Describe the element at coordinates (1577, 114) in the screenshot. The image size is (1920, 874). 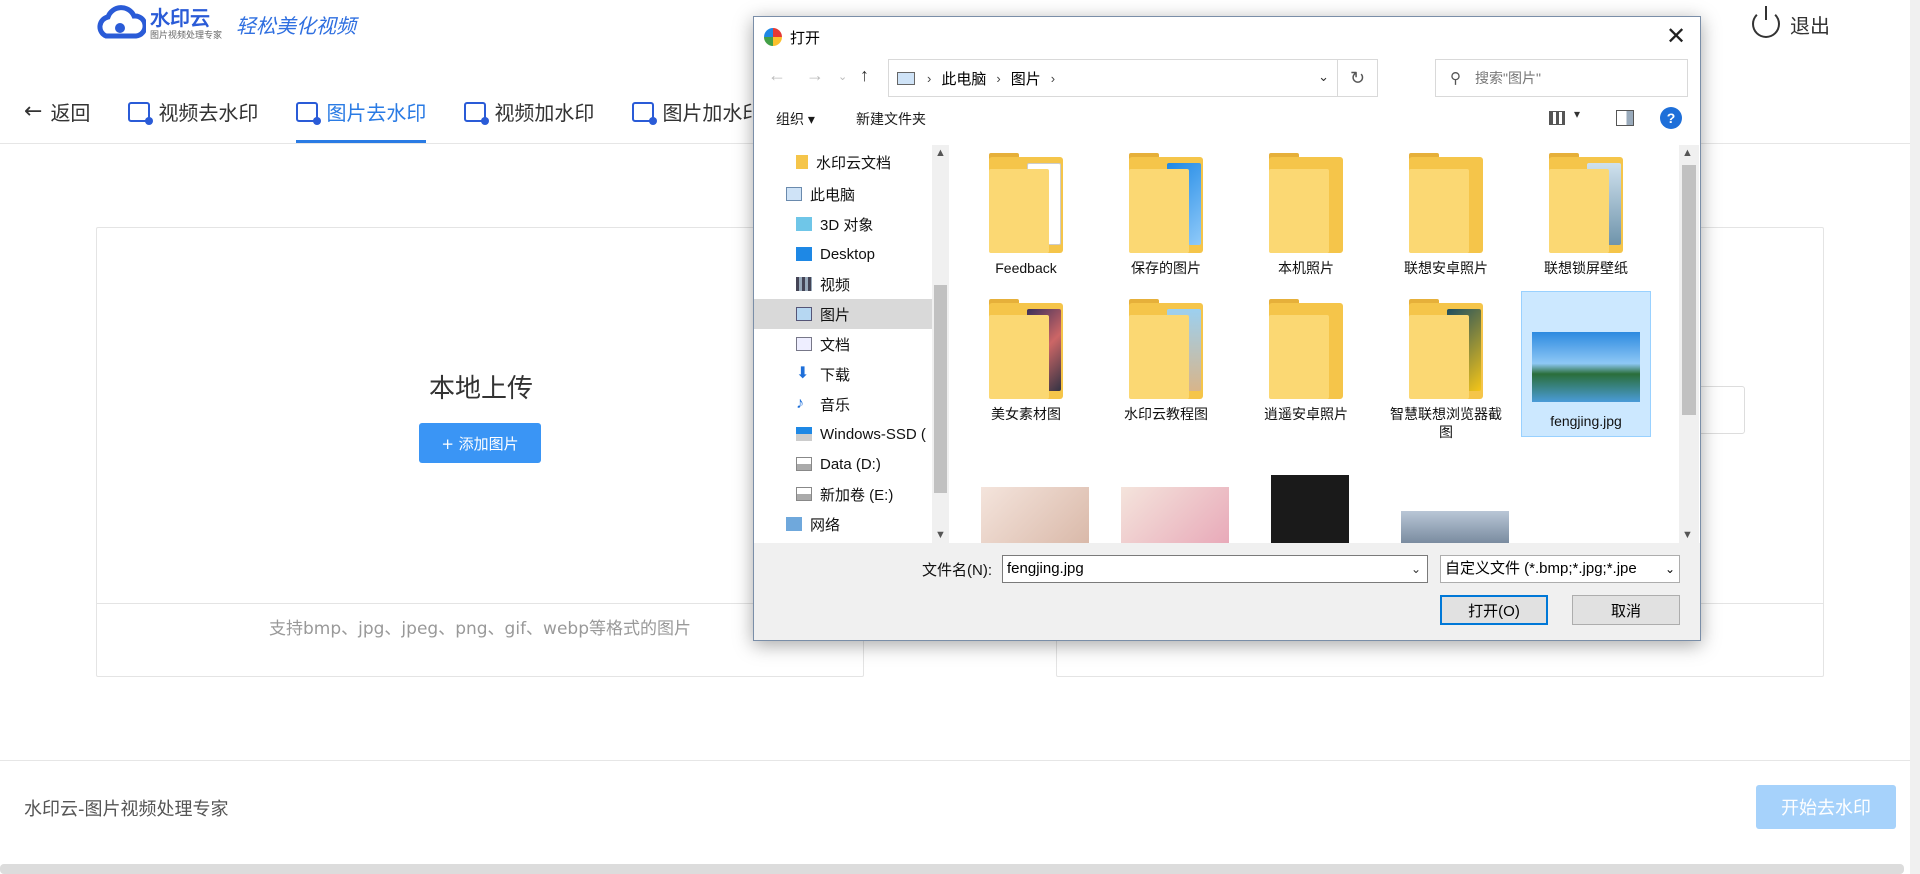
I see `chevron-down-icon: ▾` at that location.